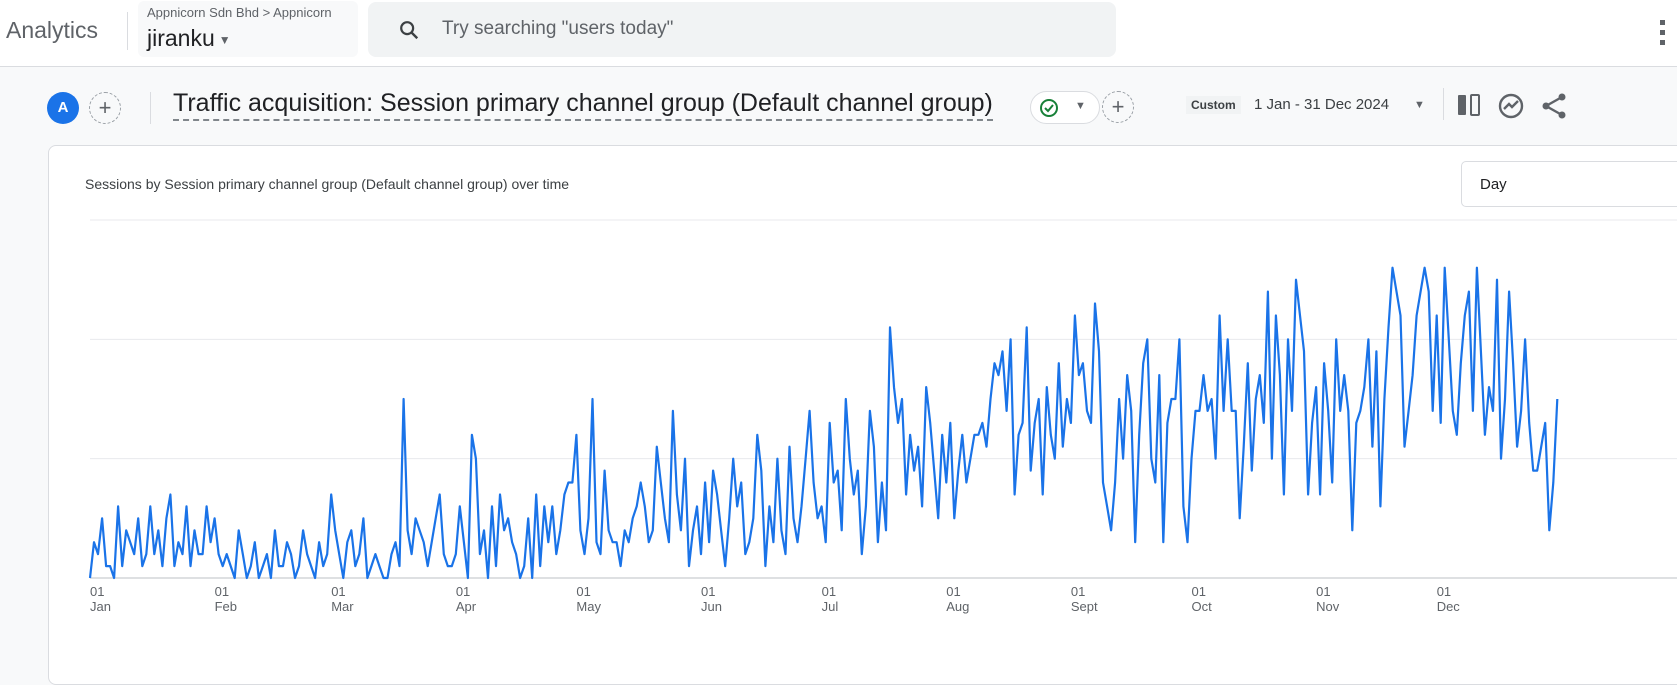 This screenshot has height=685, width=1677. I want to click on x-tick-month: Aug, so click(957, 606).